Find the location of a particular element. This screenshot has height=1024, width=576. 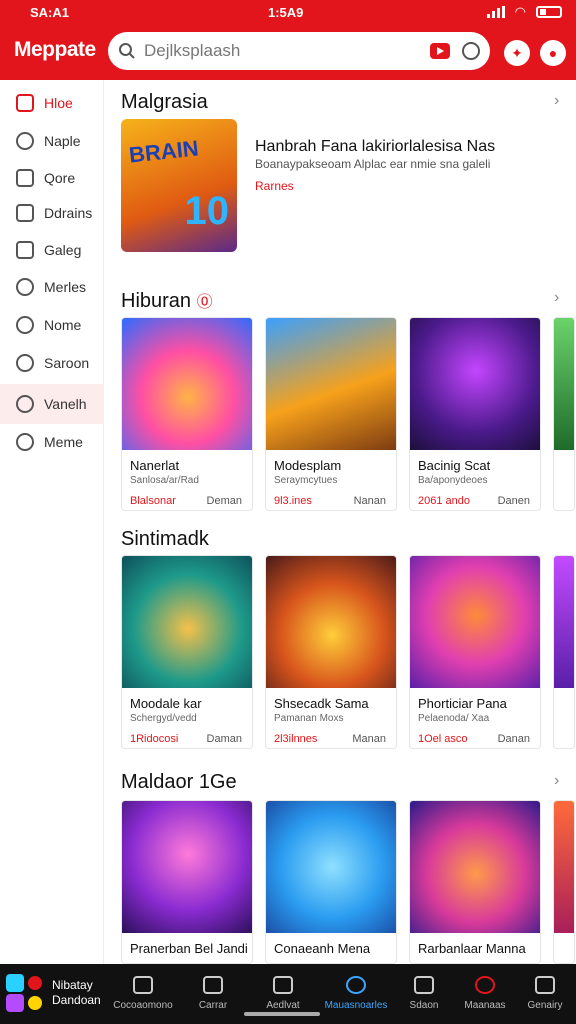

nav-tab-active: Mauasnoarles is located at coordinates (356, 991).